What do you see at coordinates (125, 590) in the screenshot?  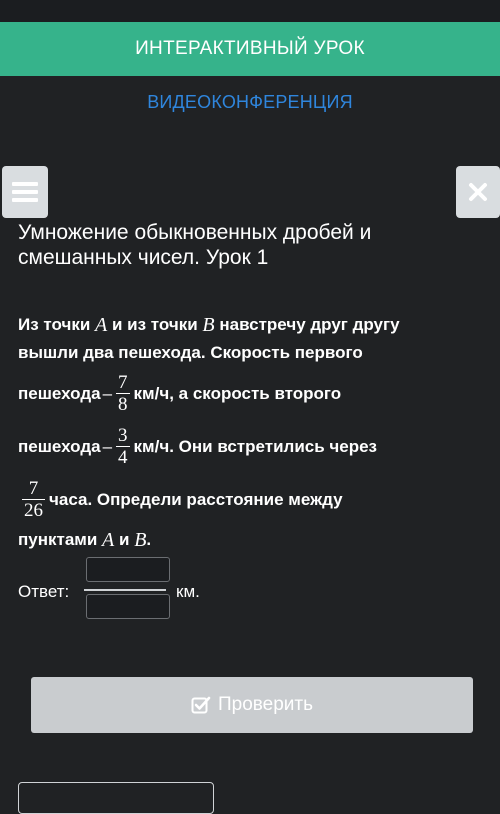 I see `answer-fraction-bar` at bounding box center [125, 590].